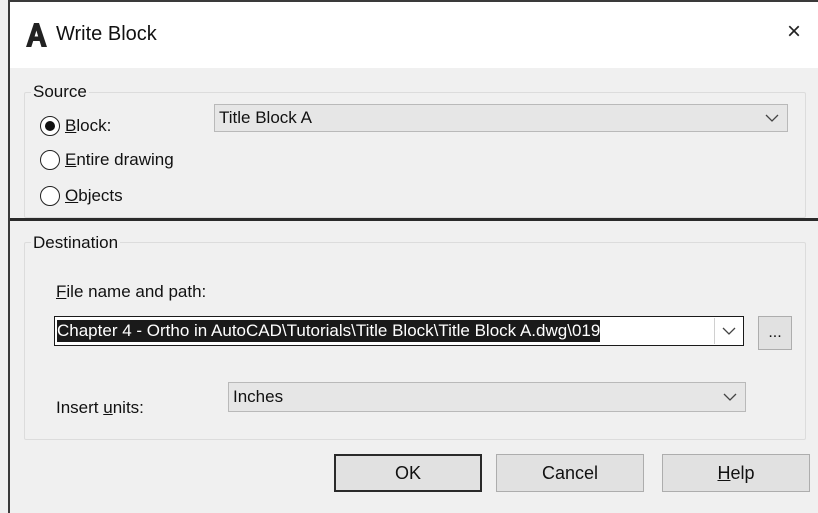 The height and width of the screenshot is (513, 818). Describe the element at coordinates (408, 473) in the screenshot. I see `ok-button: OK` at that location.